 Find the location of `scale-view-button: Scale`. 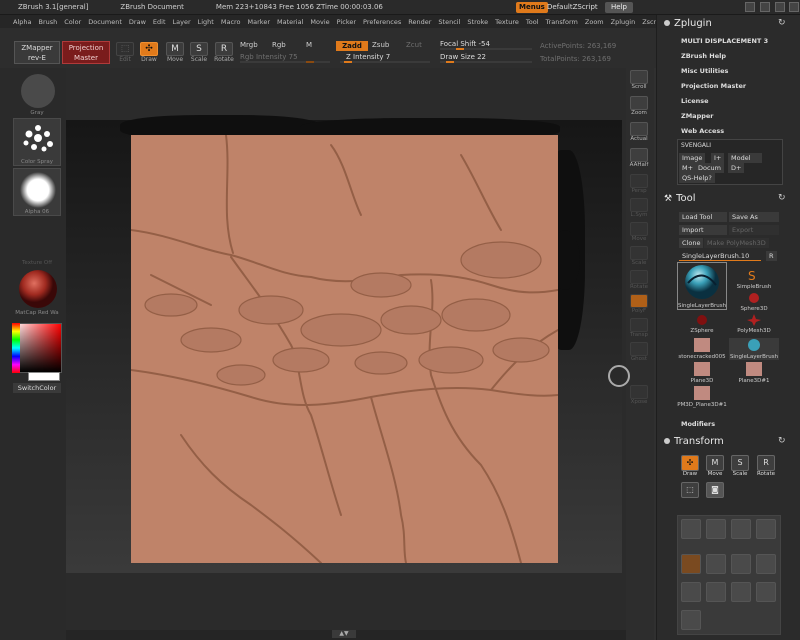

scale-view-button: Scale is located at coordinates (639, 257).